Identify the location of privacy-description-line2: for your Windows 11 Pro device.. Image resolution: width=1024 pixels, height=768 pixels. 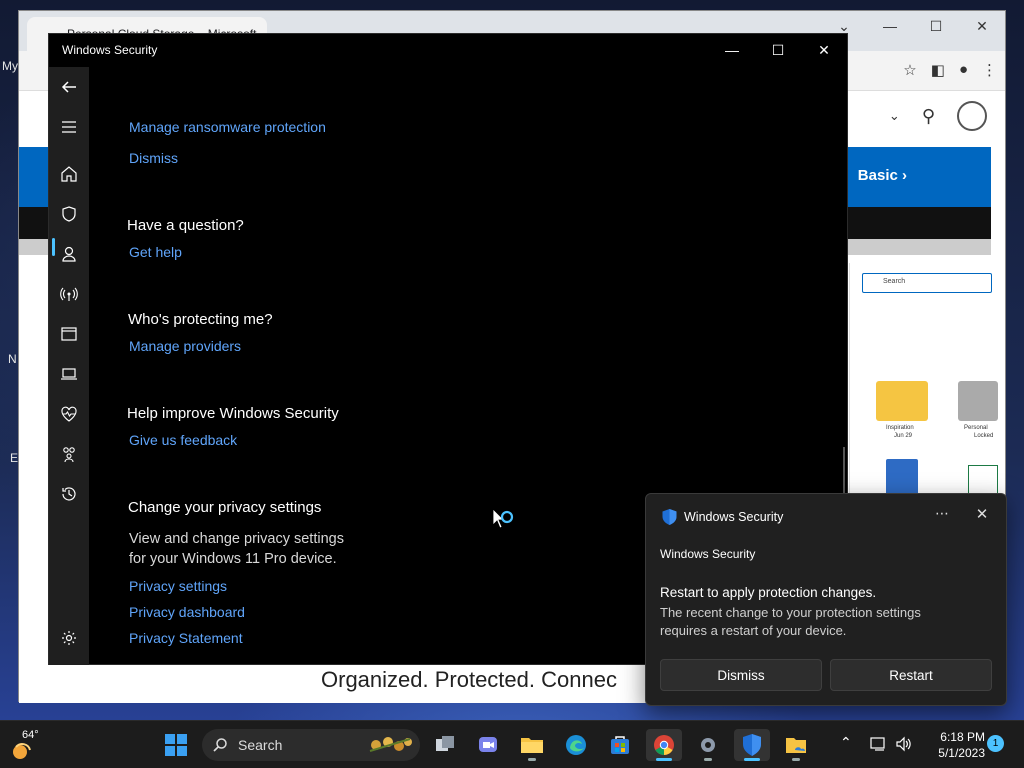
(233, 559).